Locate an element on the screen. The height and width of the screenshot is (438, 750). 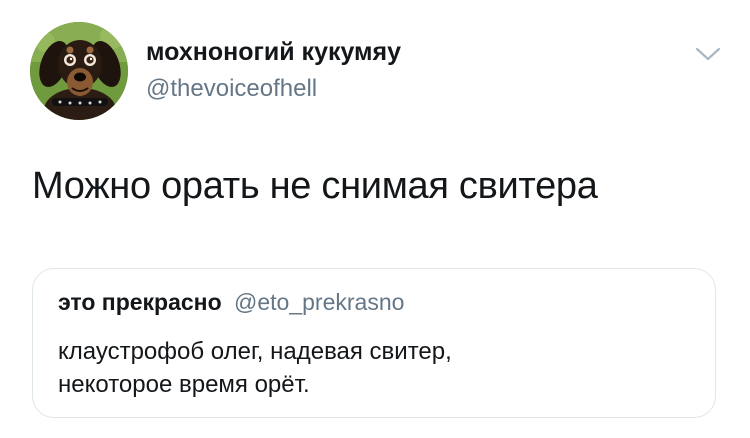
quoted-tweet-handle: @eto_prekrasno is located at coordinates (319, 302).